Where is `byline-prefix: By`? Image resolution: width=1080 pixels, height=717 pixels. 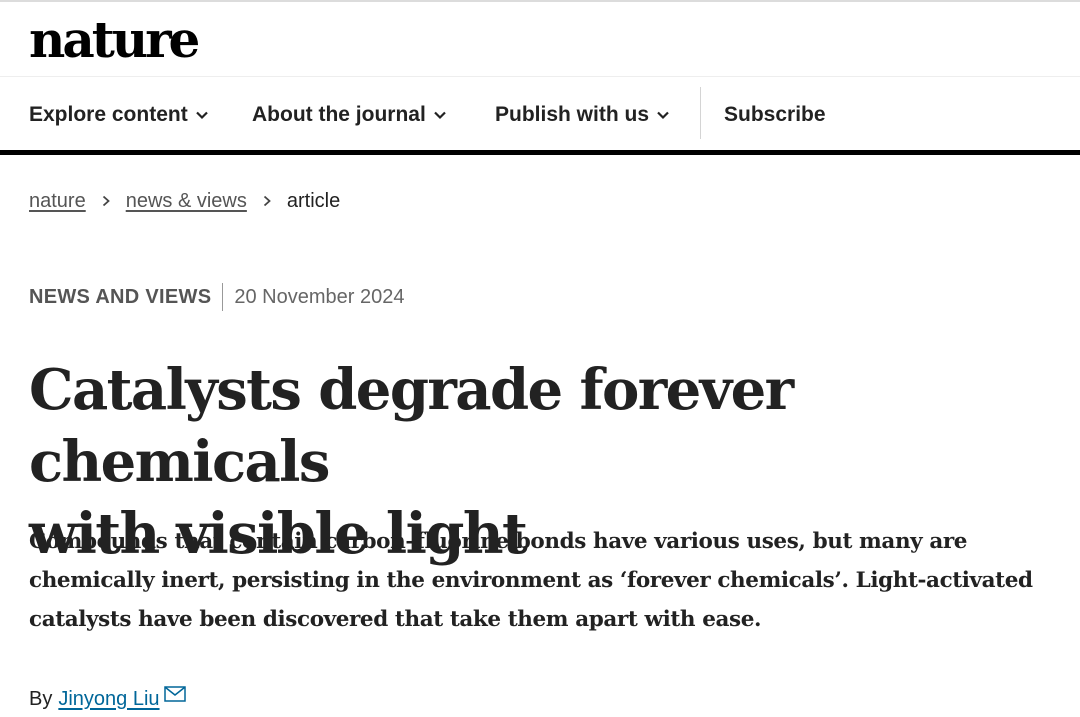 byline-prefix: By is located at coordinates (41, 698).